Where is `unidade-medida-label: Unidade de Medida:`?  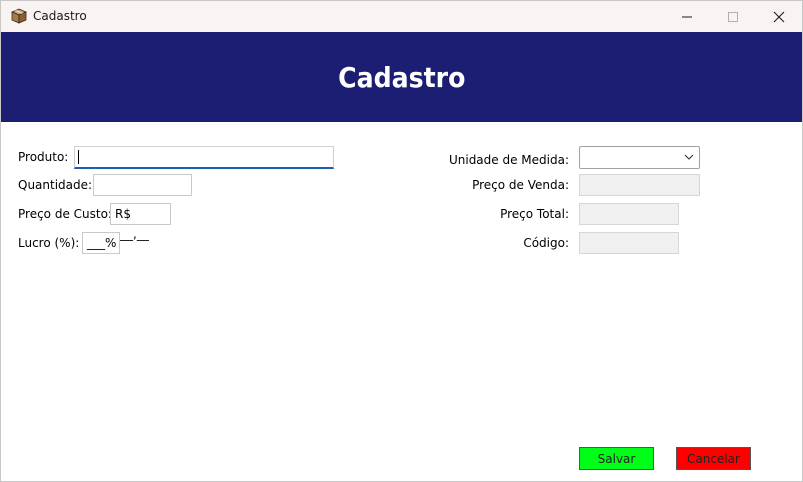 unidade-medida-label: Unidade de Medida: is located at coordinates (508, 160).